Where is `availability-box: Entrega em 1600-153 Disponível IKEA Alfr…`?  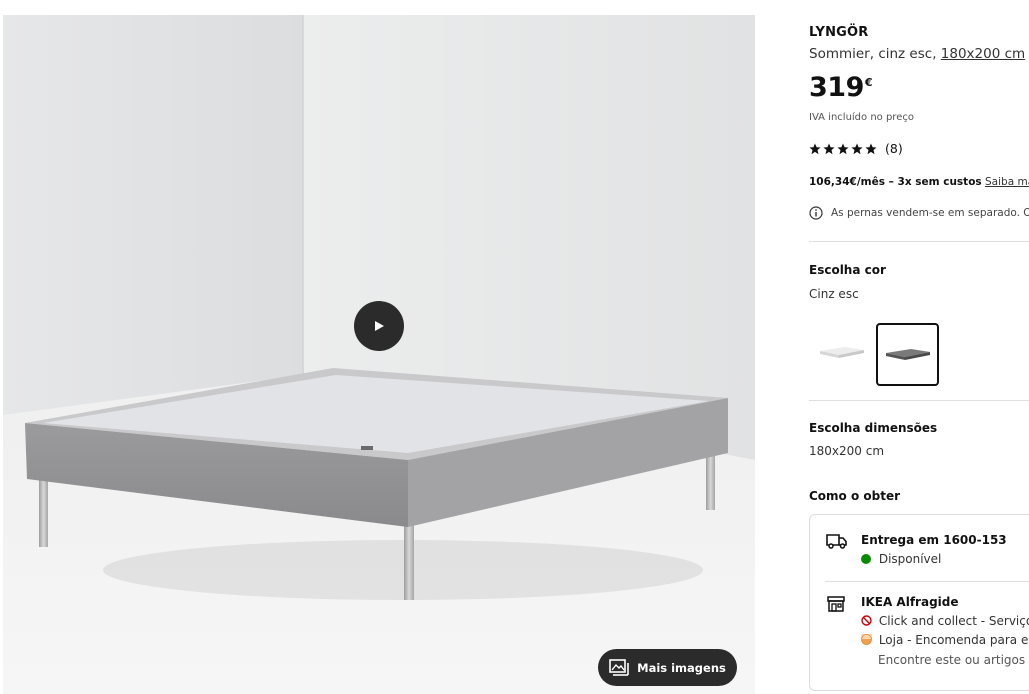 availability-box: Entrega em 1600-153 Disponível IKEA Alfr… is located at coordinates (919, 602).